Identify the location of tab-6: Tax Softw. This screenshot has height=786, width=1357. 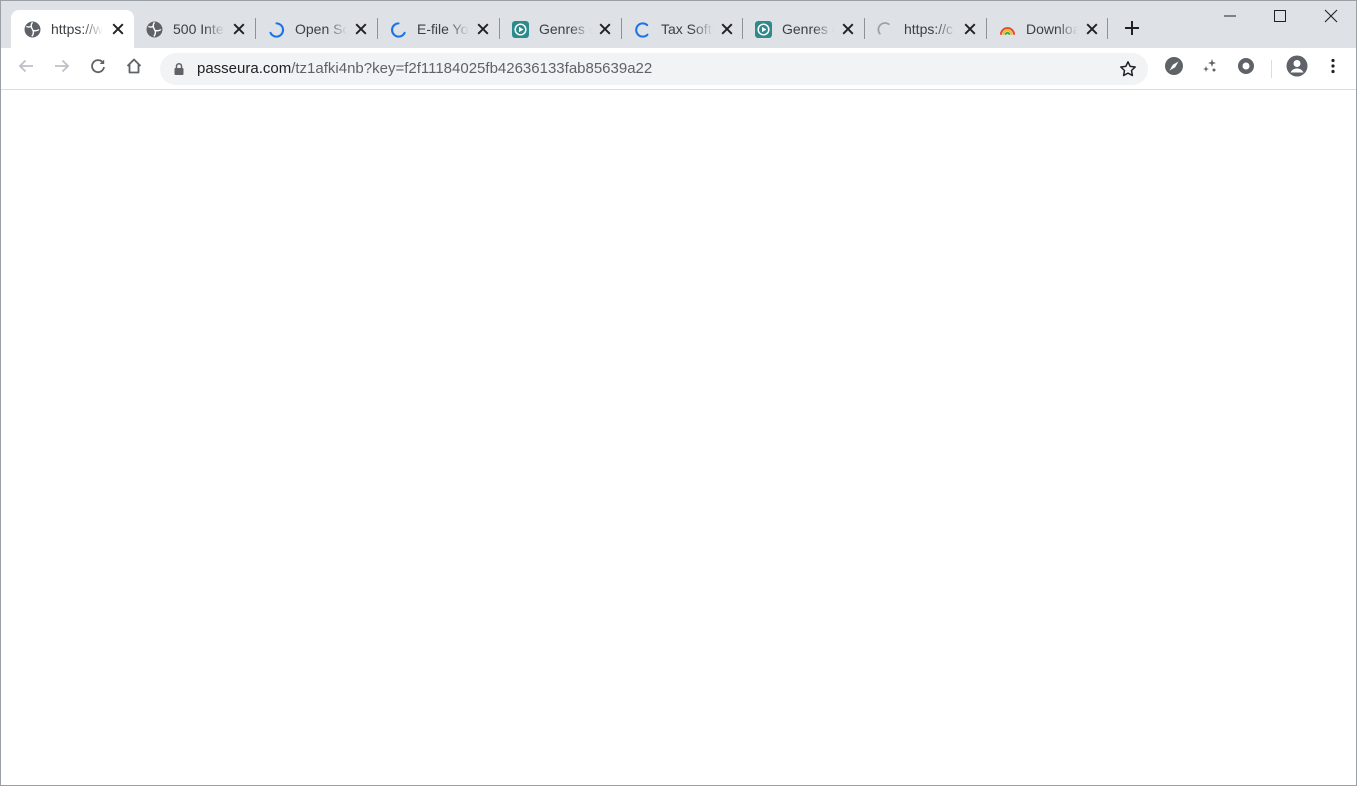
(682, 29).